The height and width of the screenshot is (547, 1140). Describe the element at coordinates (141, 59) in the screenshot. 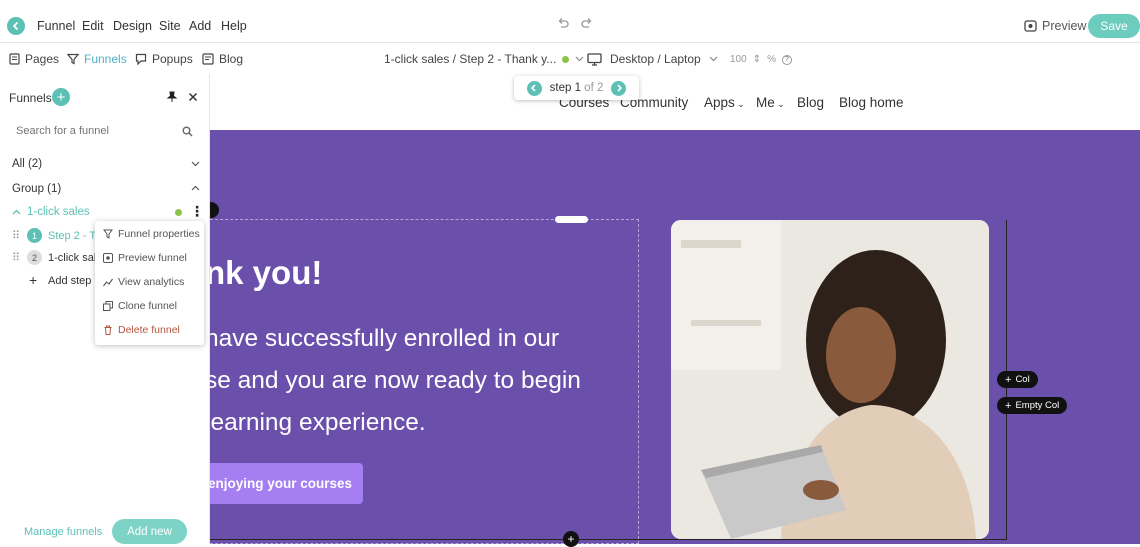

I see `popup-icon` at that location.